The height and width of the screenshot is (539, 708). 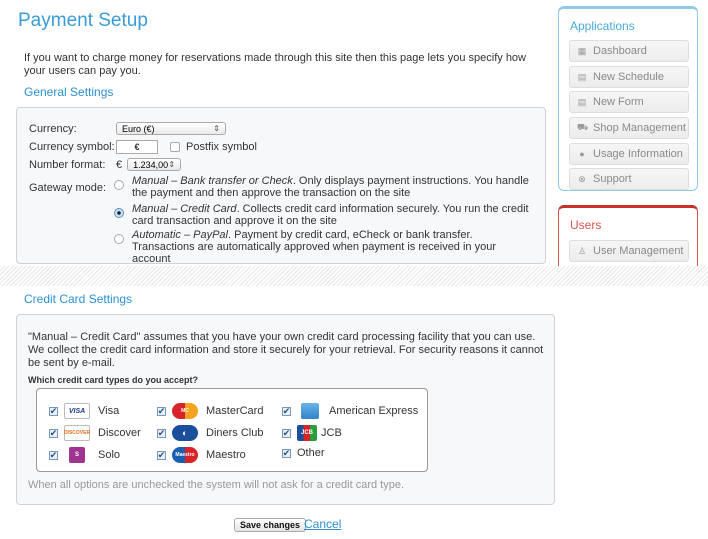 What do you see at coordinates (602, 26) in the screenshot?
I see `applications-title: Applications` at bounding box center [602, 26].